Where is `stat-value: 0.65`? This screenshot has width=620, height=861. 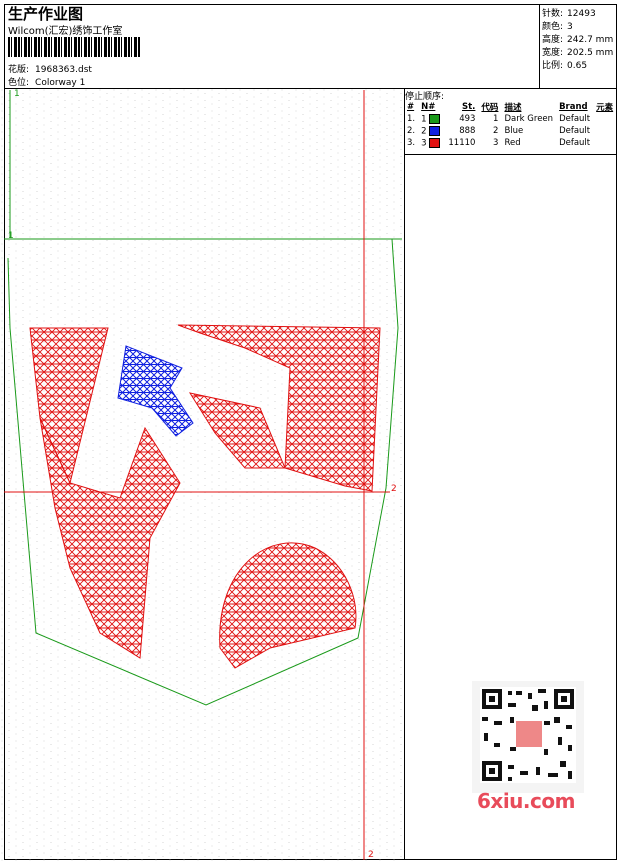 stat-value: 0.65 is located at coordinates (577, 66).